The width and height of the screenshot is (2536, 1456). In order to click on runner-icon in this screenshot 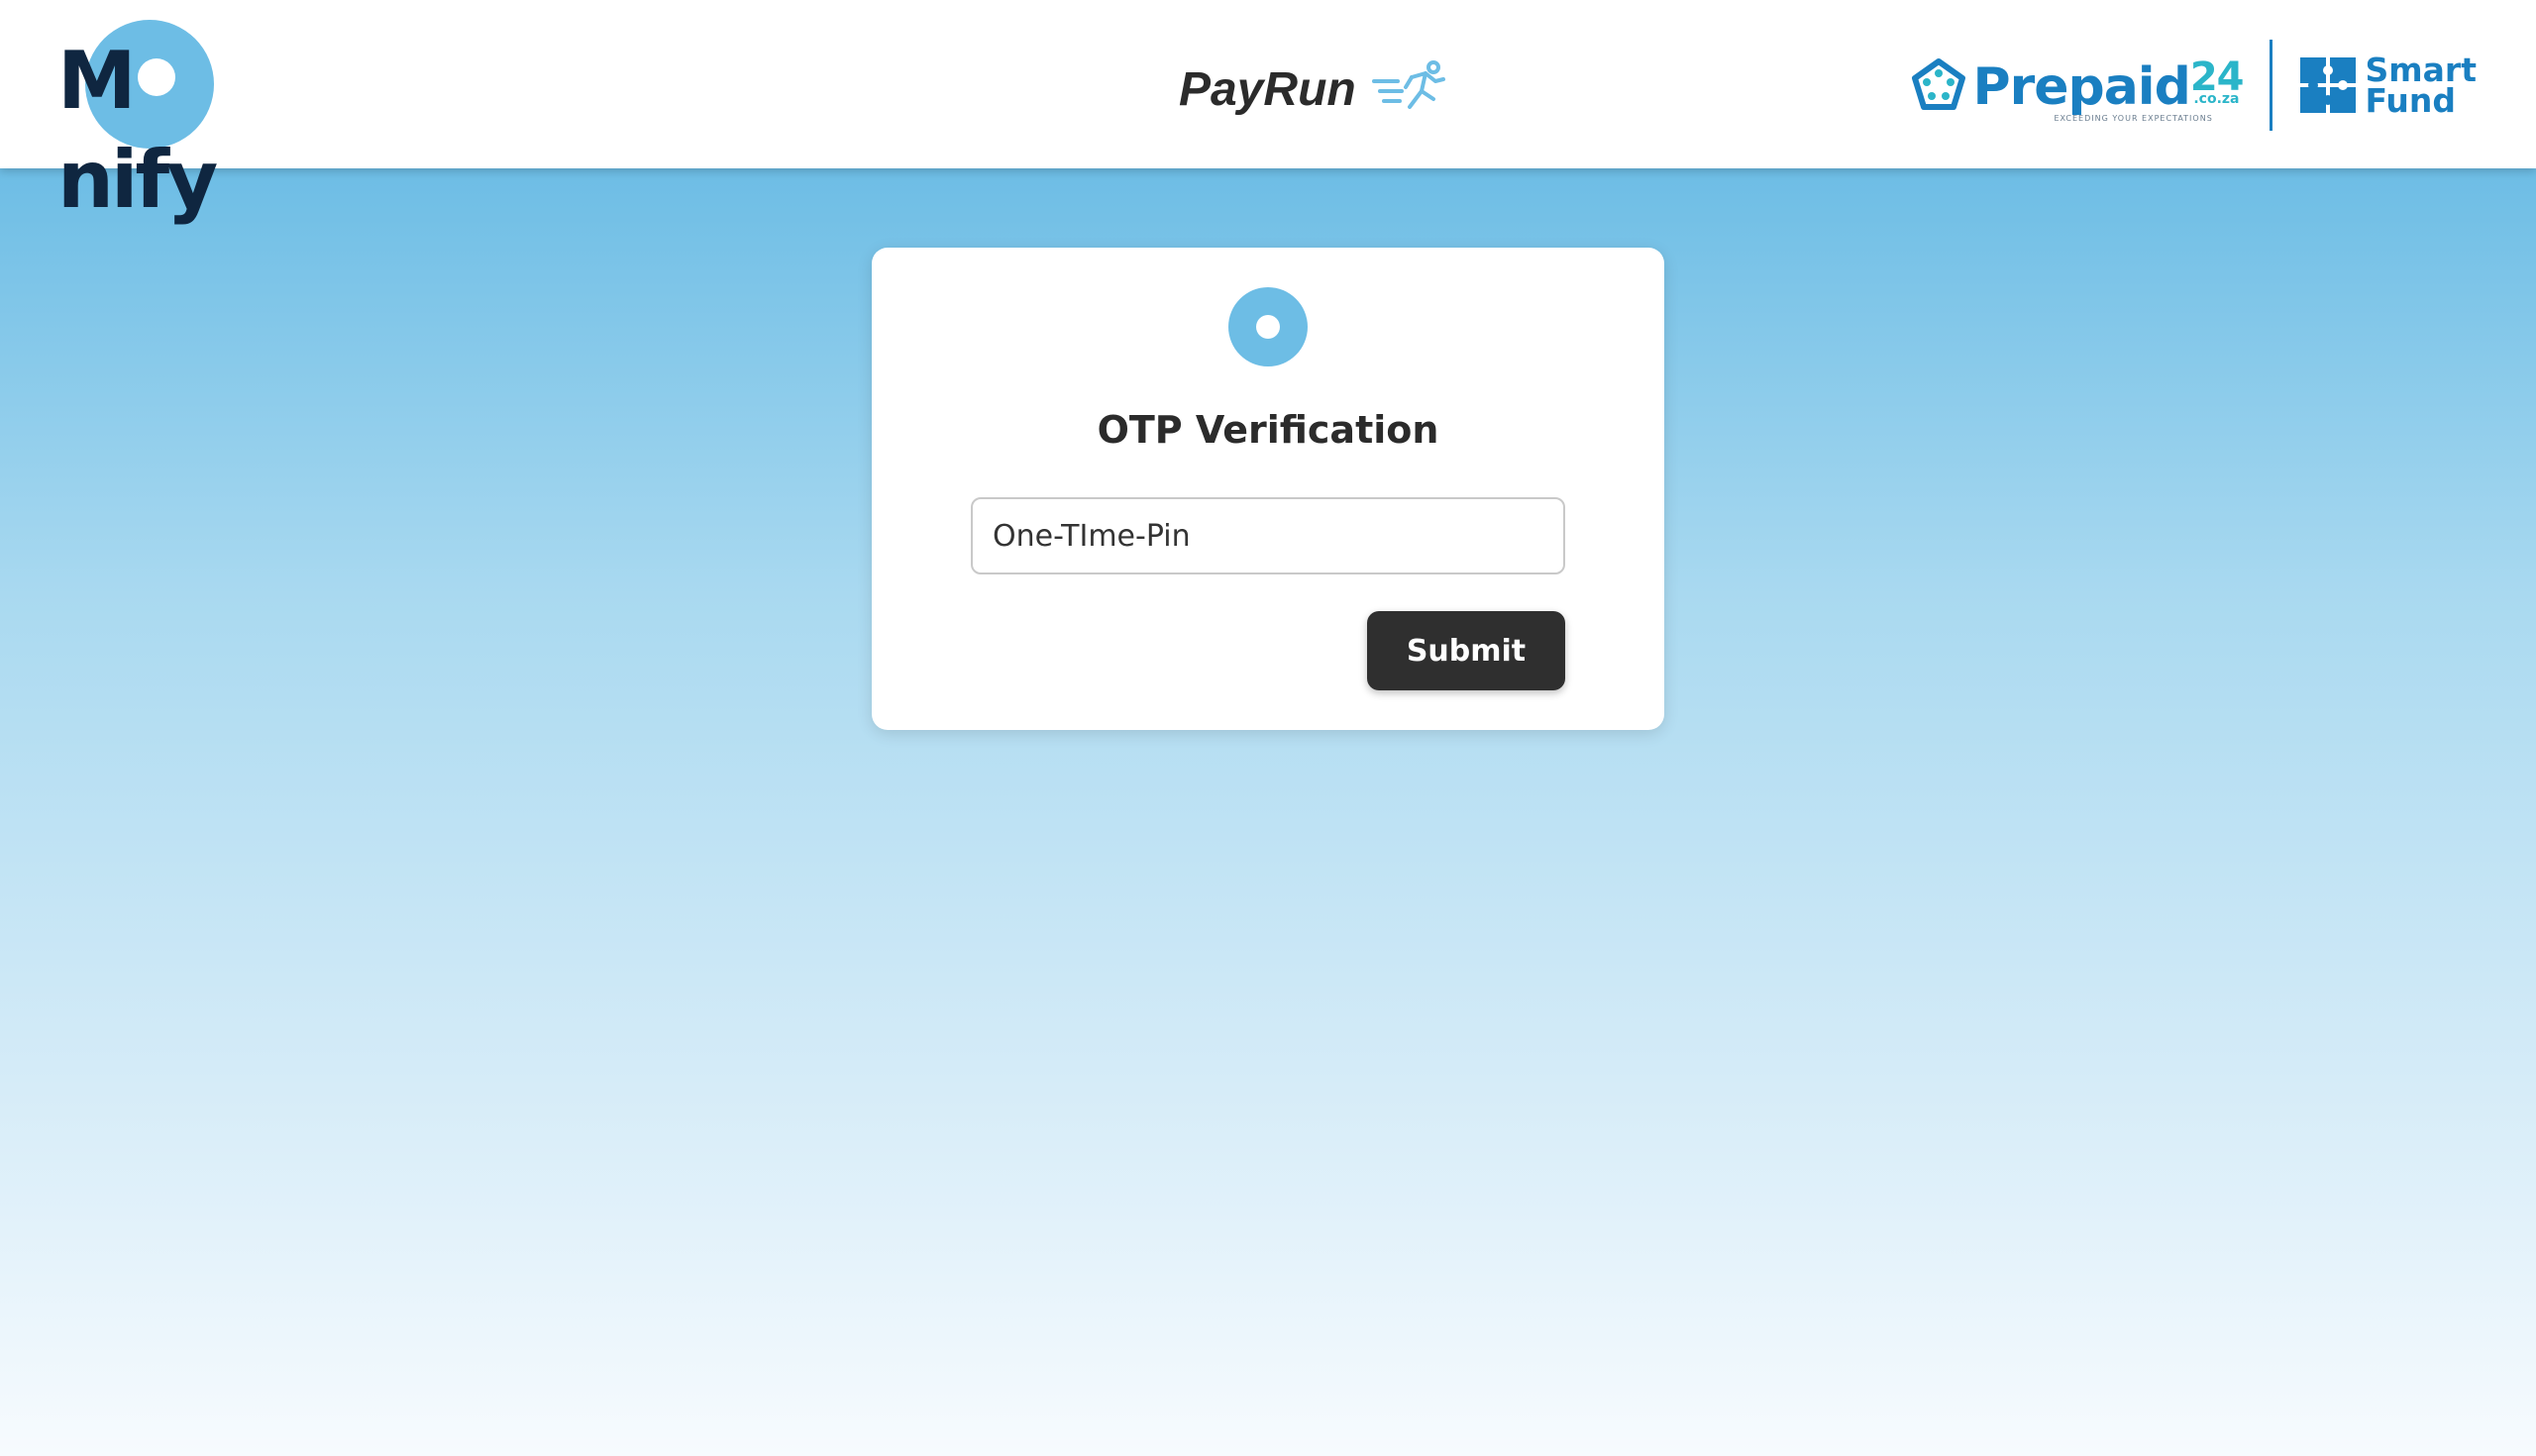, I will do `click(1408, 84)`.